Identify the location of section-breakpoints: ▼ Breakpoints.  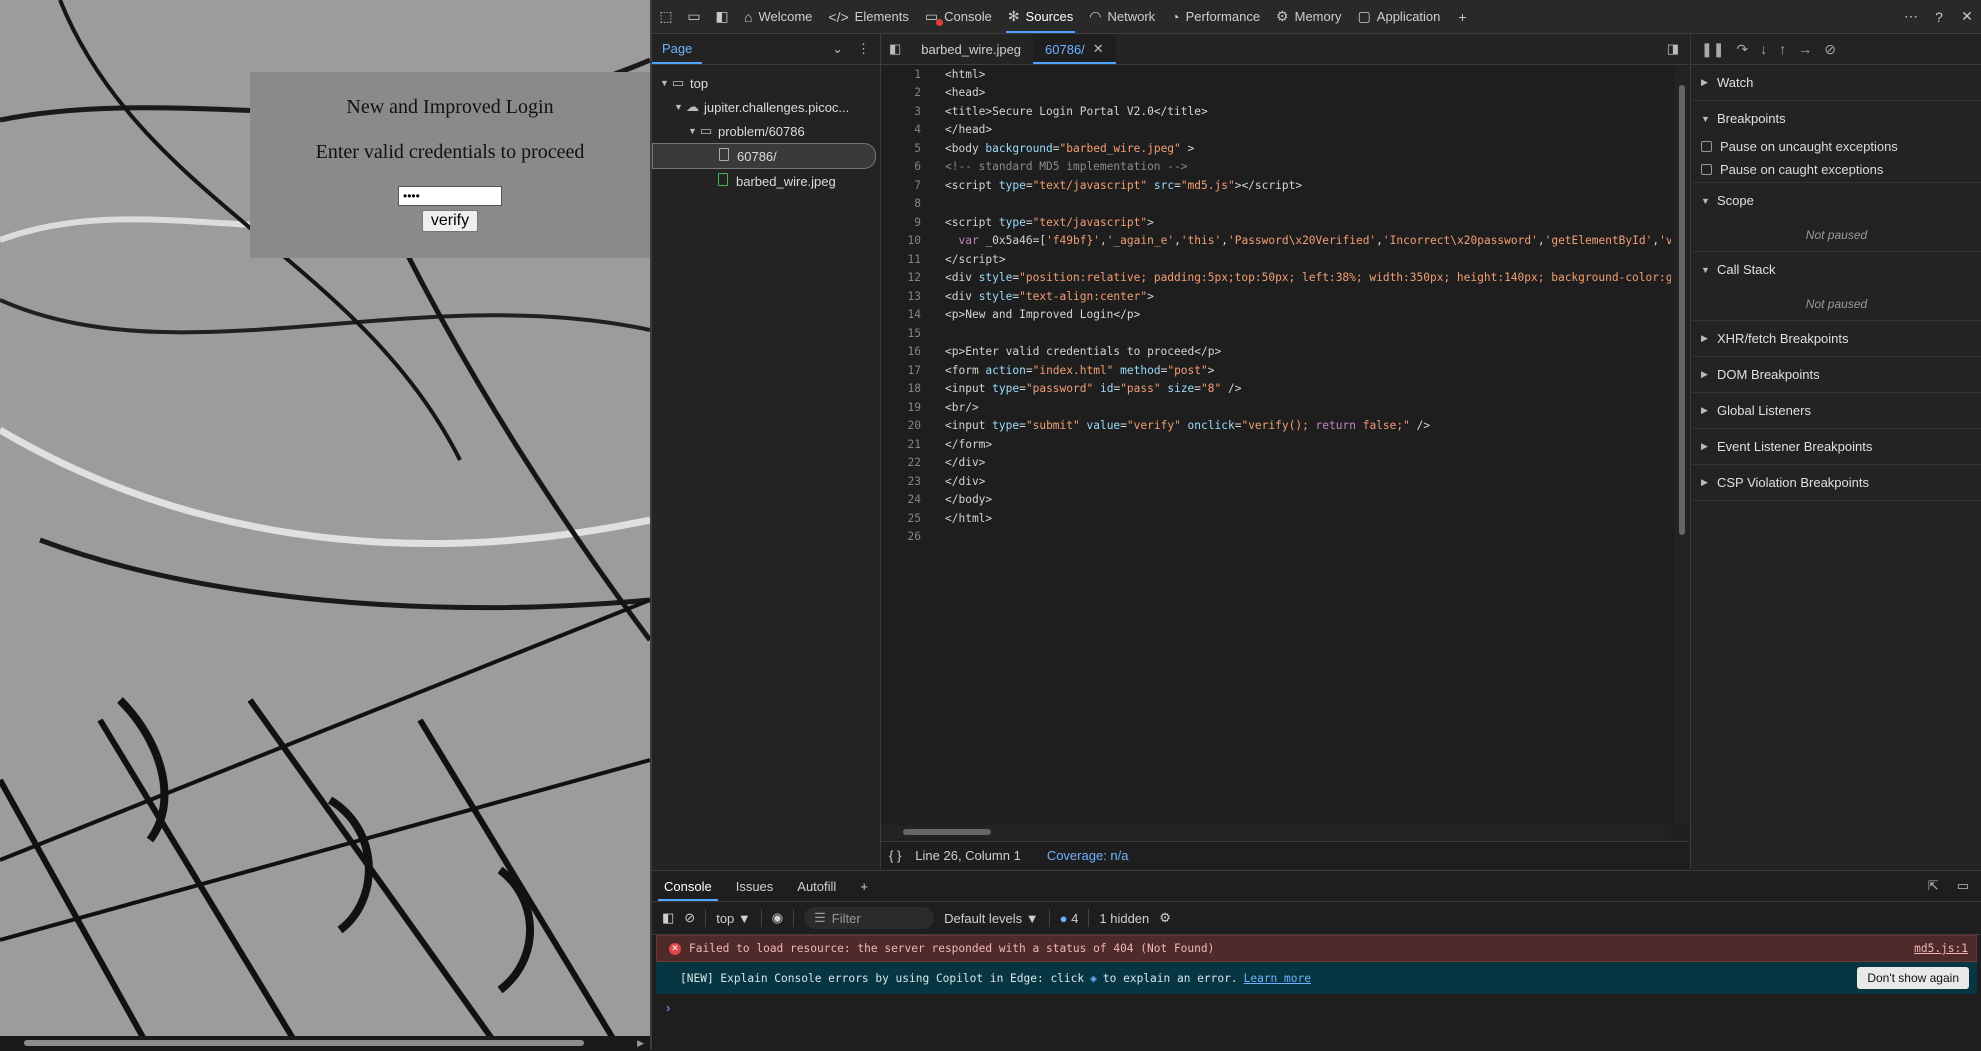
(1836, 118).